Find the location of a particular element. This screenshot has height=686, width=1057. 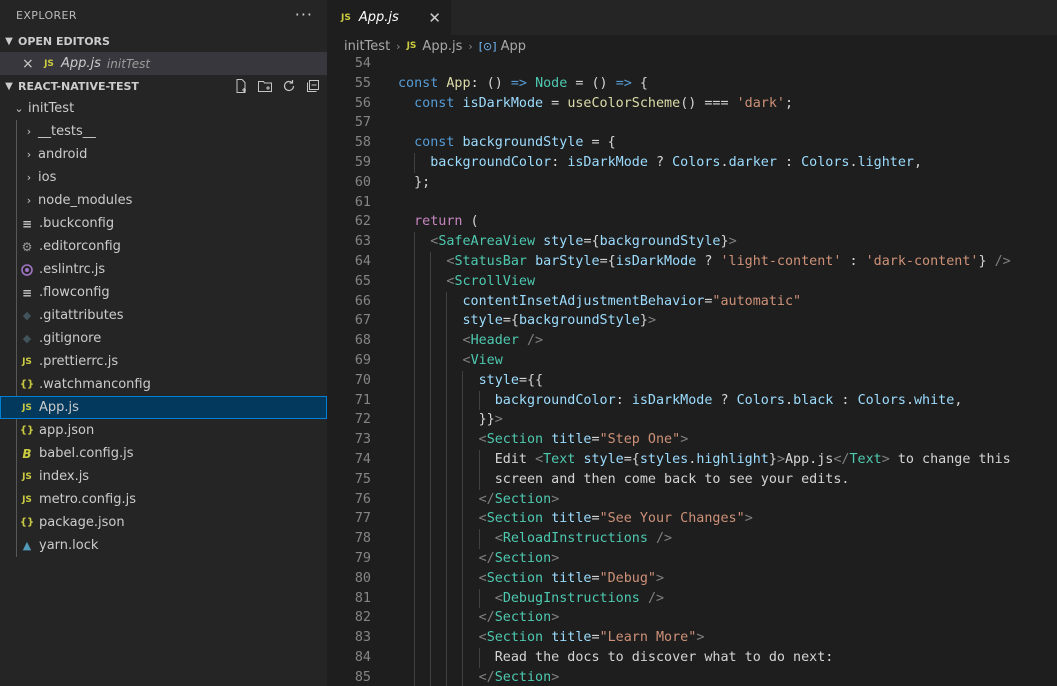

tree-item: B babel.config.js is located at coordinates (163, 453).